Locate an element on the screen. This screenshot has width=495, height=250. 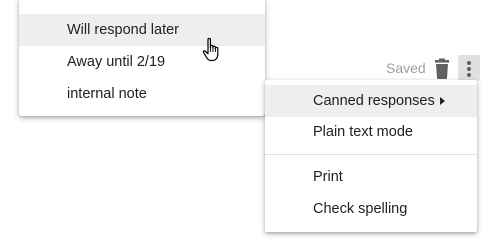
menu-item-print: Print is located at coordinates (371, 177).